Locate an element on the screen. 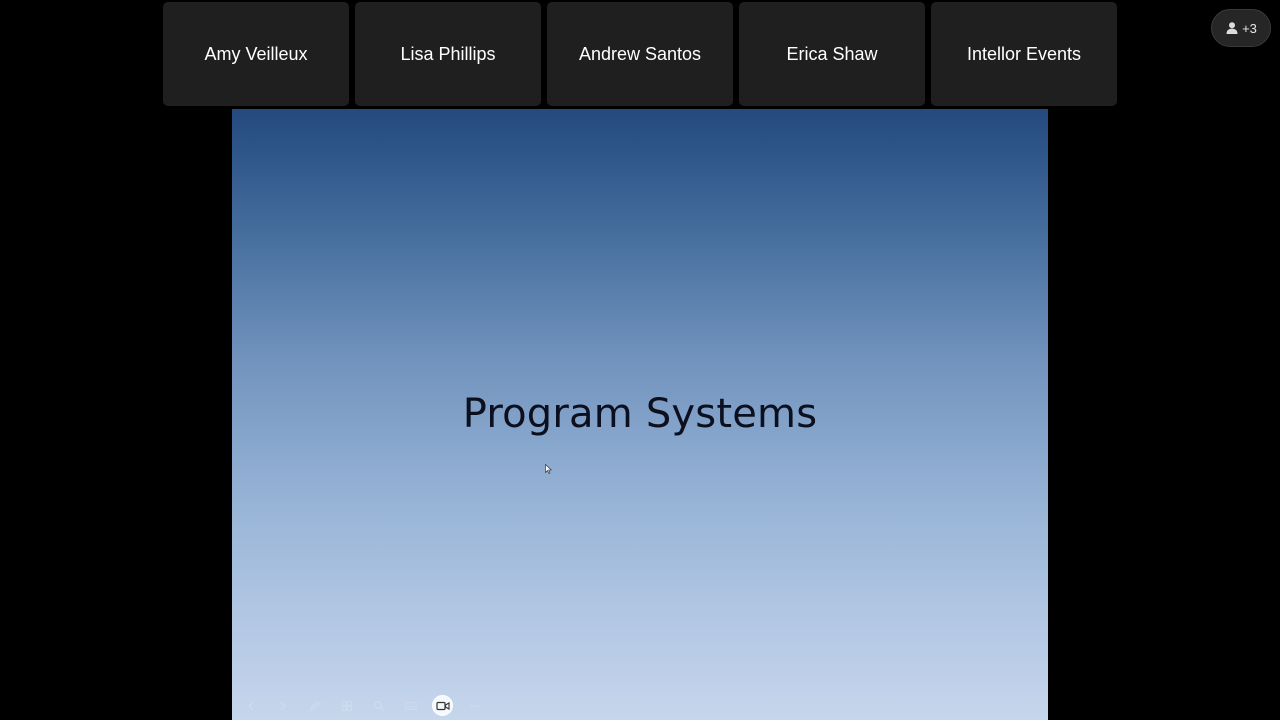  subtitles-icon is located at coordinates (410, 705).